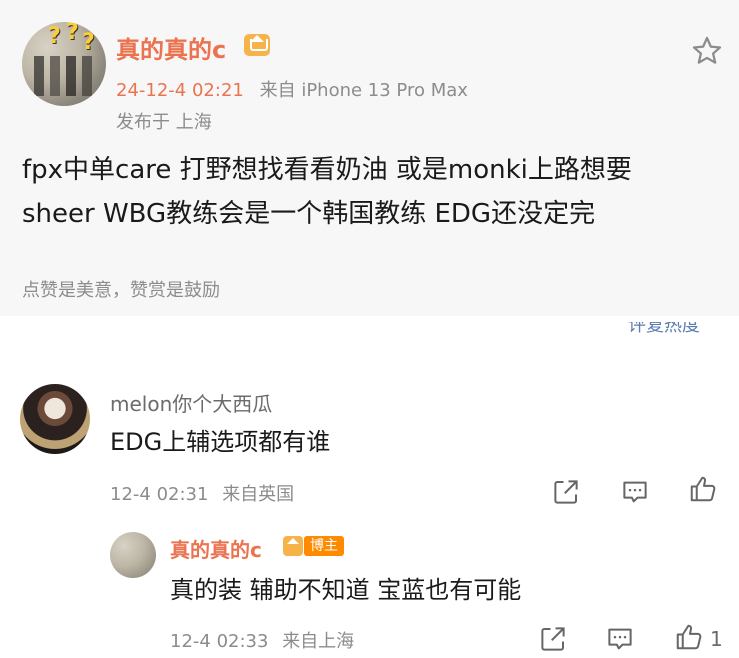  I want to click on like-count: 1, so click(716, 639).